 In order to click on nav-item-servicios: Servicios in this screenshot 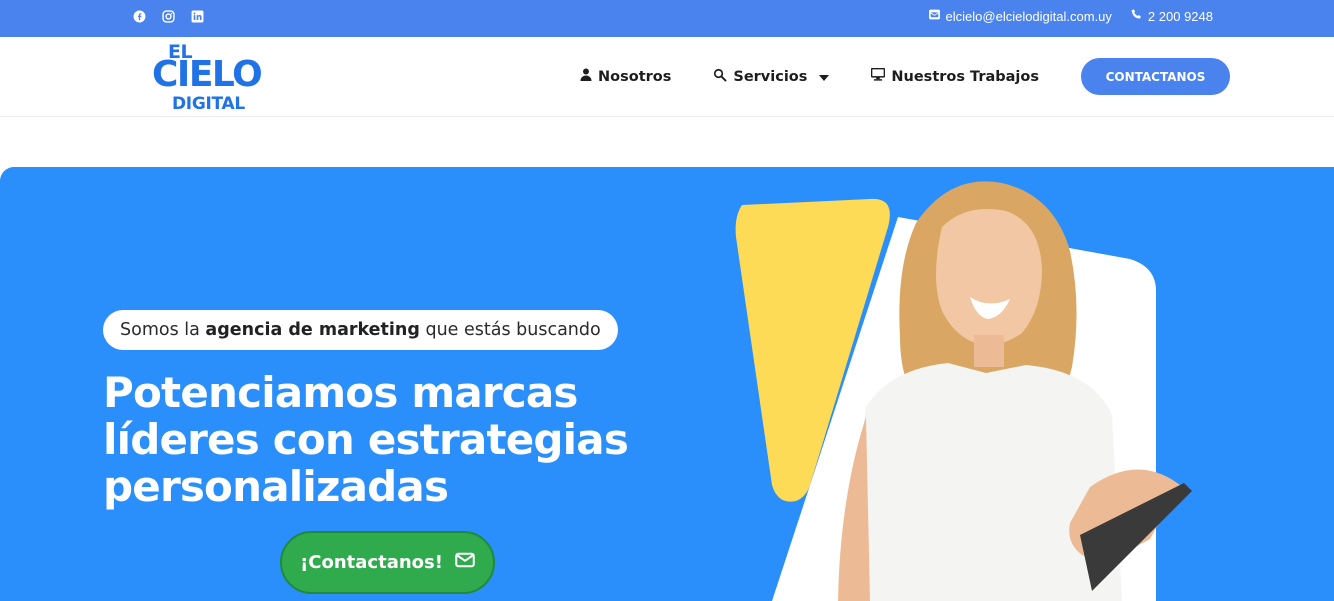, I will do `click(771, 77)`.